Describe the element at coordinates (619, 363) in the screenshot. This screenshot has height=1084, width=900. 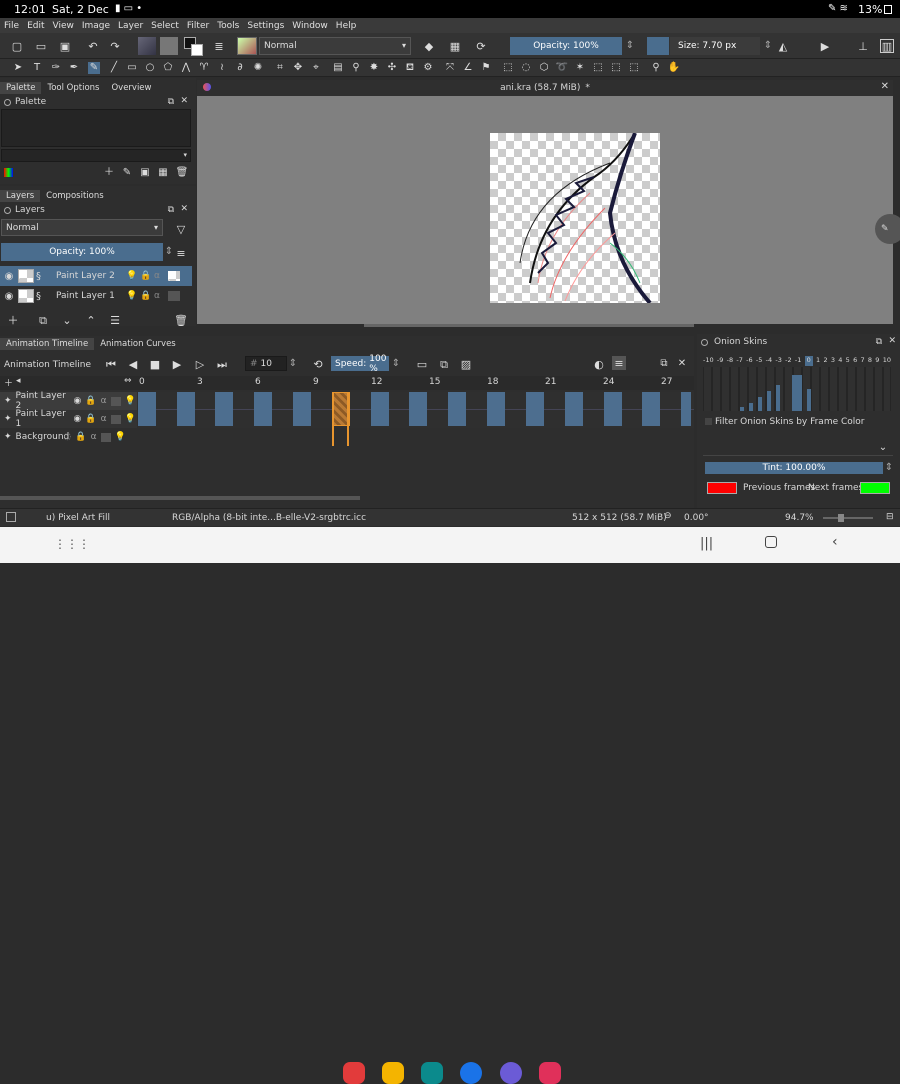
I see `timeline-menu-icon: ≡` at that location.